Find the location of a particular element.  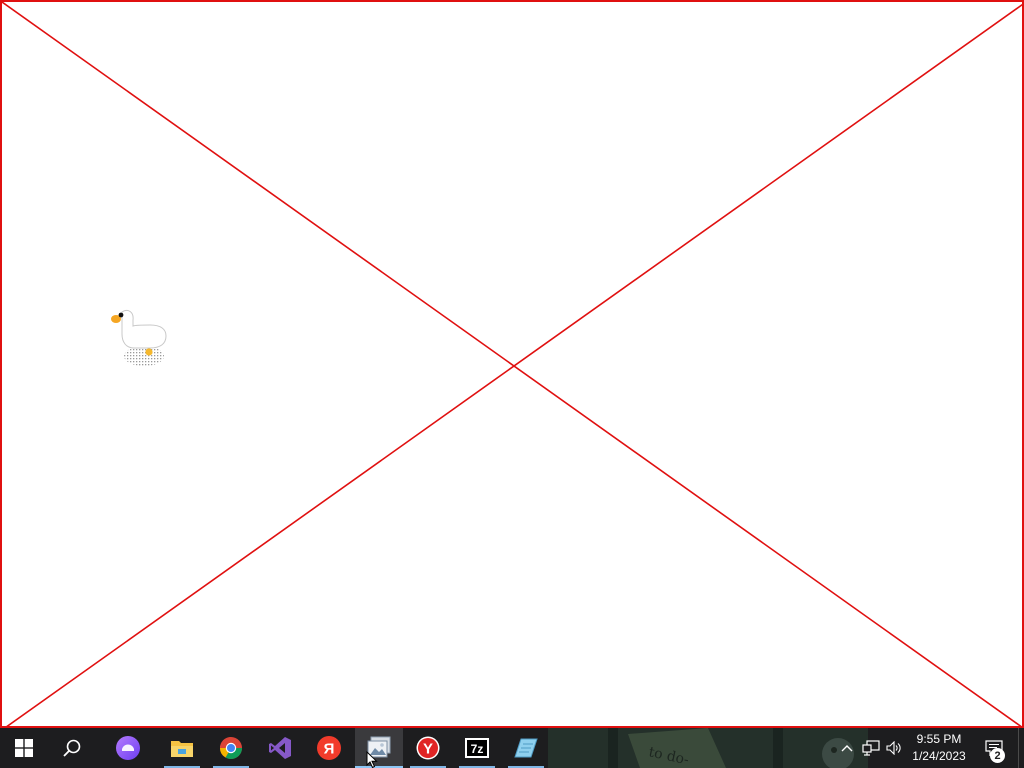

windows-start-icon is located at coordinates (24, 748).